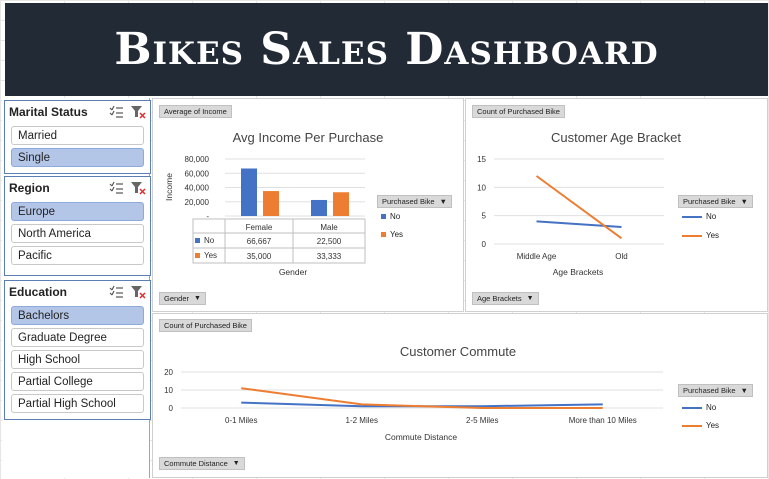 The height and width of the screenshot is (479, 769). What do you see at coordinates (249, 192) in the screenshot?
I see `bar-no-female` at bounding box center [249, 192].